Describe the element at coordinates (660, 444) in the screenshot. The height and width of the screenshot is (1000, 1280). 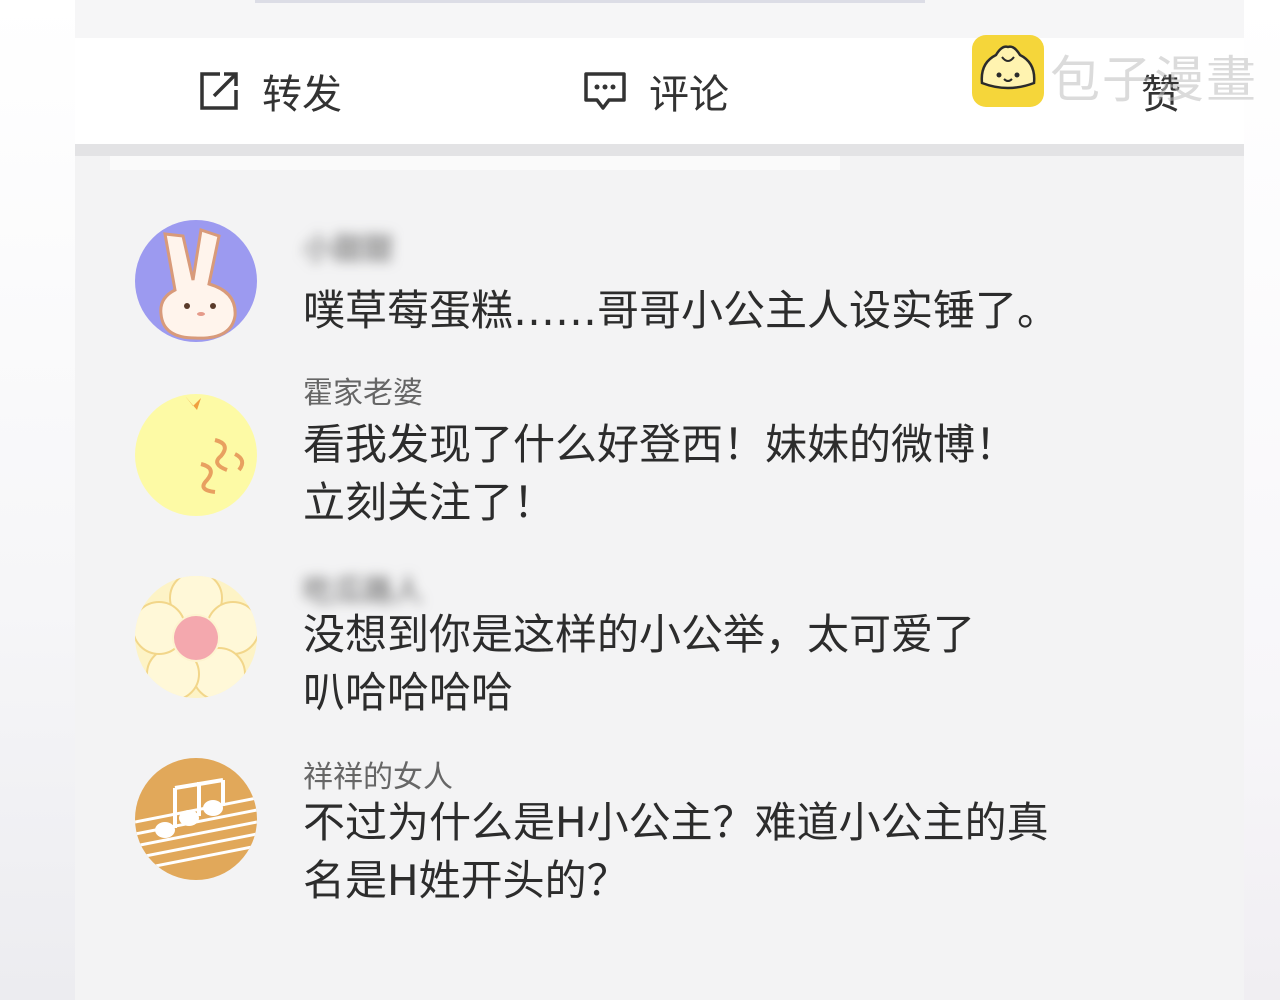
I see `comment-line: 看我发现了什么好登西！妹妹的微博！` at that location.